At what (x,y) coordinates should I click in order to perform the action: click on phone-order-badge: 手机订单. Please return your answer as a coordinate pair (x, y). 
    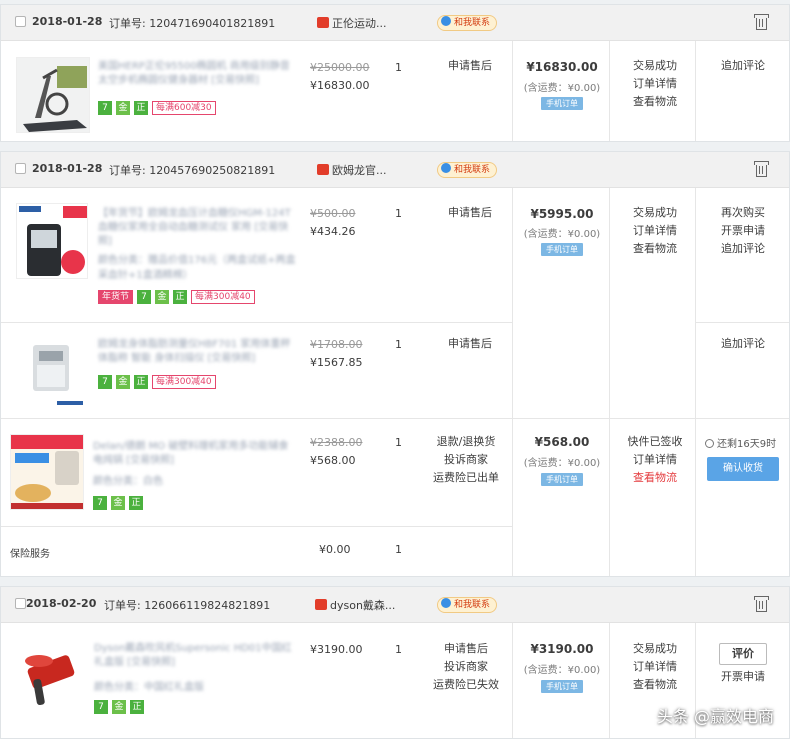
    Looking at the image, I should click on (562, 686).